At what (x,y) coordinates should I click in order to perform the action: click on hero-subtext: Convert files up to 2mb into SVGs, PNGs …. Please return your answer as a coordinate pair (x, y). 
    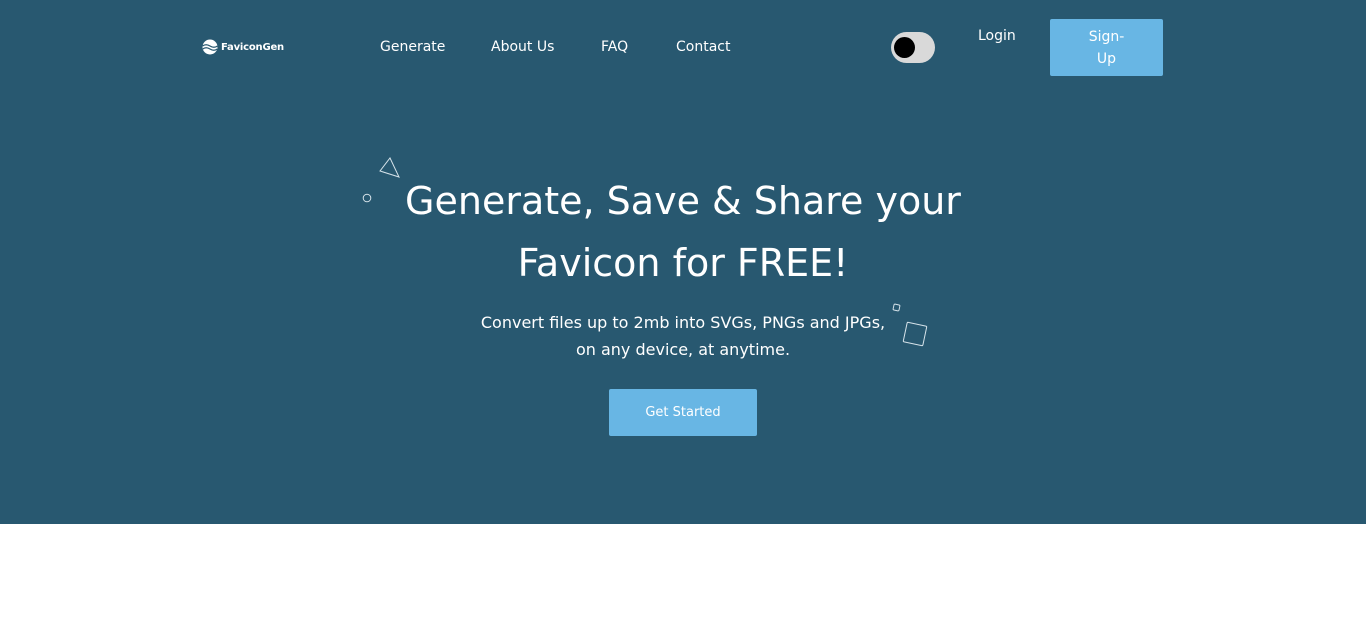
    Looking at the image, I should click on (683, 336).